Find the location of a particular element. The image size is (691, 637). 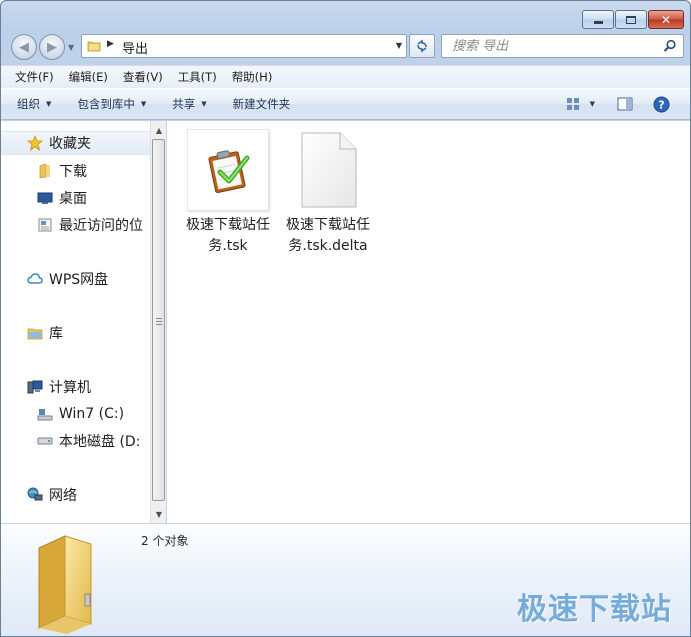

nav-favorites-label: 收藏夹 is located at coordinates (70, 144).